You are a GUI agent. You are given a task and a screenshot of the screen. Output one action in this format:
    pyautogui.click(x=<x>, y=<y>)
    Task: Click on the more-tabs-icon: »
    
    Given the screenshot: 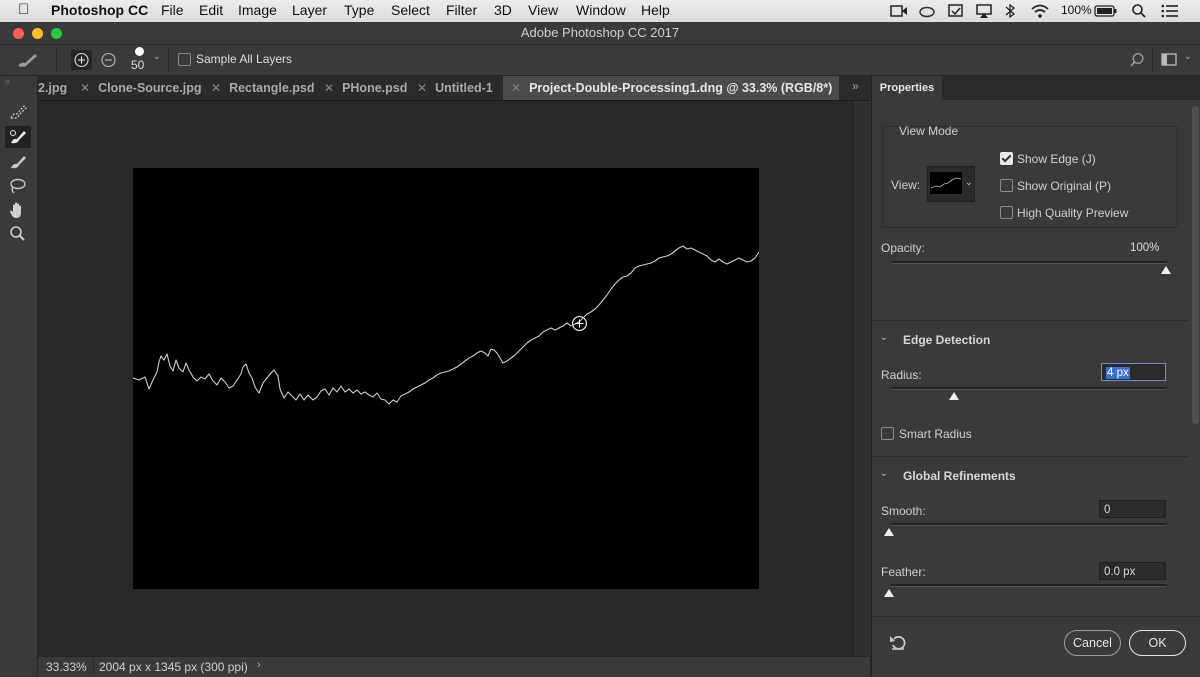 What is the action you would take?
    pyautogui.click(x=855, y=86)
    